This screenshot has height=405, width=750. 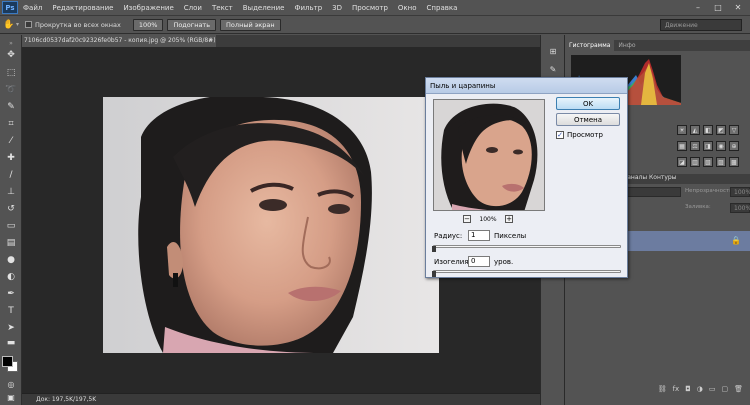 I want to click on path-select-tool-icon: ➤, so click(x=11, y=328).